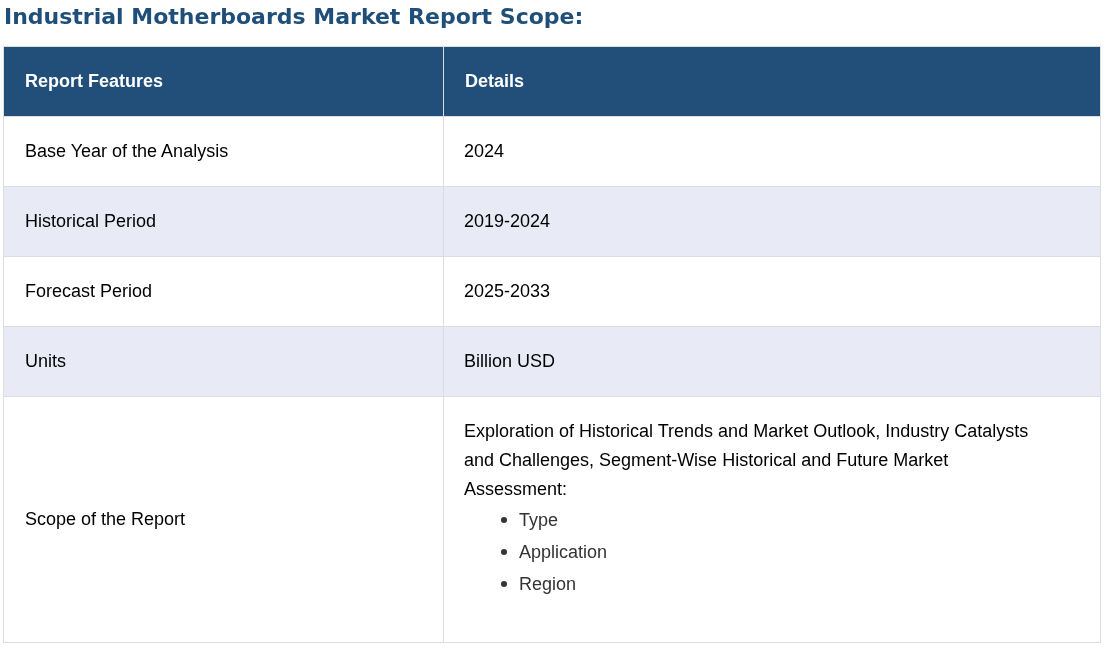 This screenshot has height=648, width=1105. What do you see at coordinates (223, 361) in the screenshot?
I see `table-cell: Units` at bounding box center [223, 361].